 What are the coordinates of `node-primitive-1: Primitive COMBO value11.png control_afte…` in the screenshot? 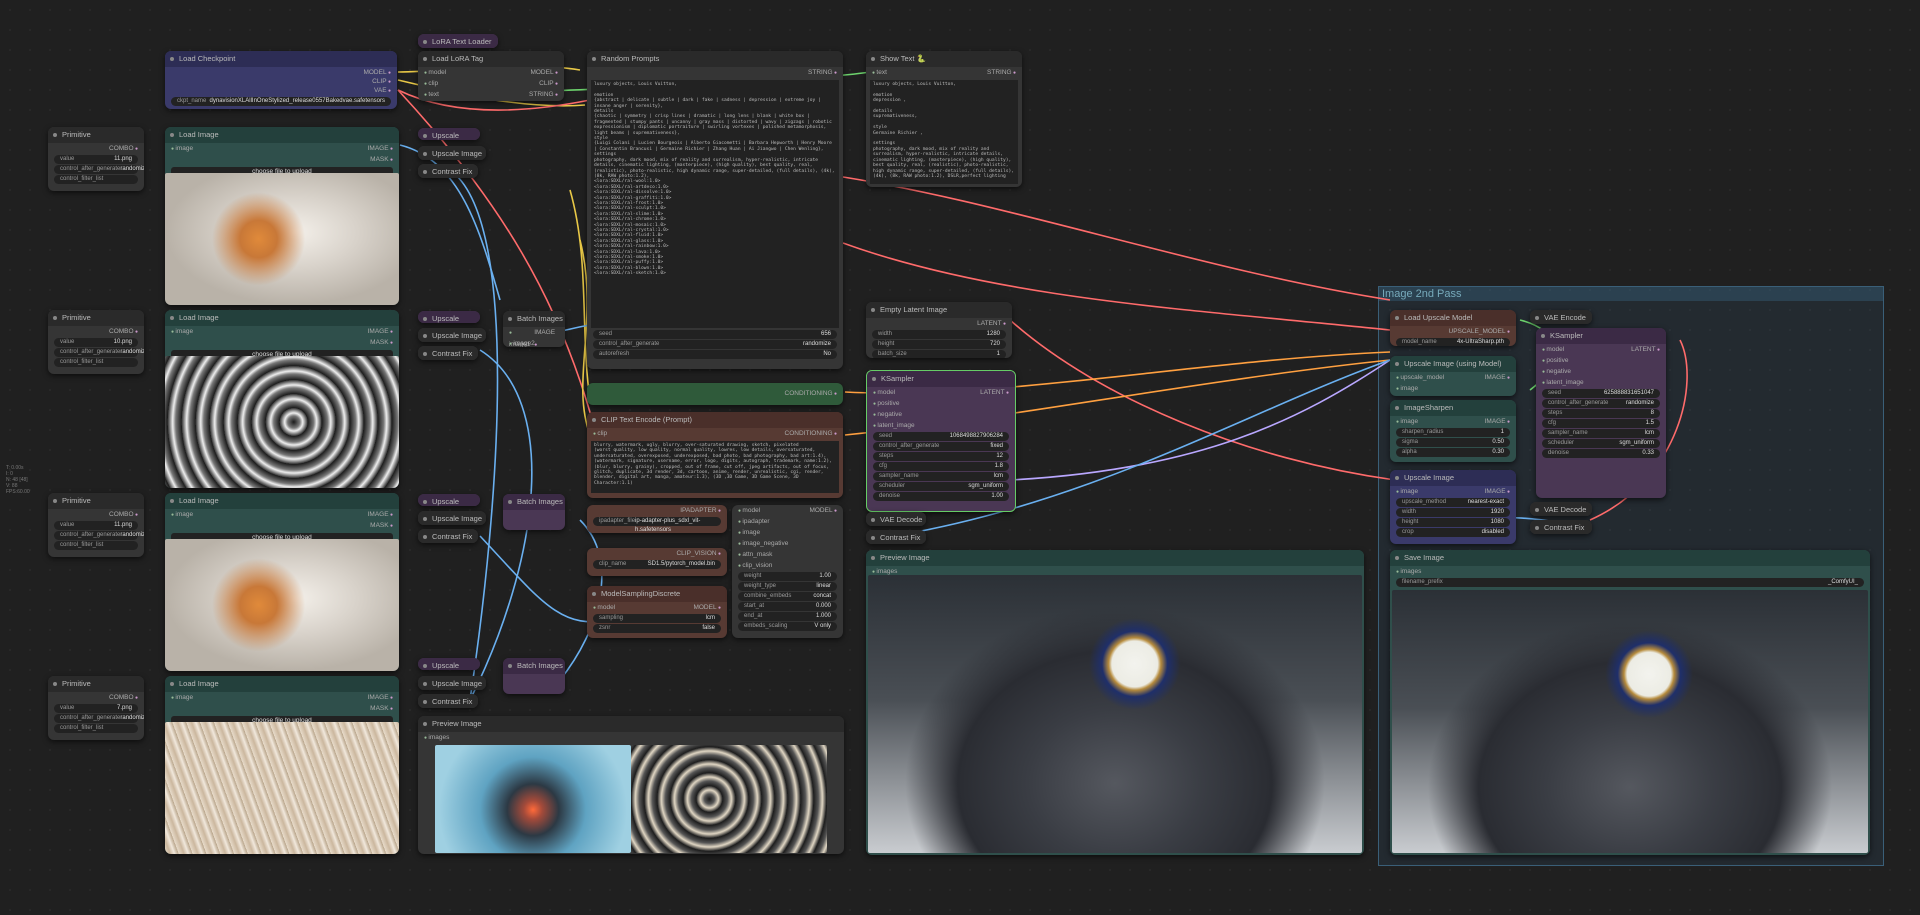 It's located at (96, 159).